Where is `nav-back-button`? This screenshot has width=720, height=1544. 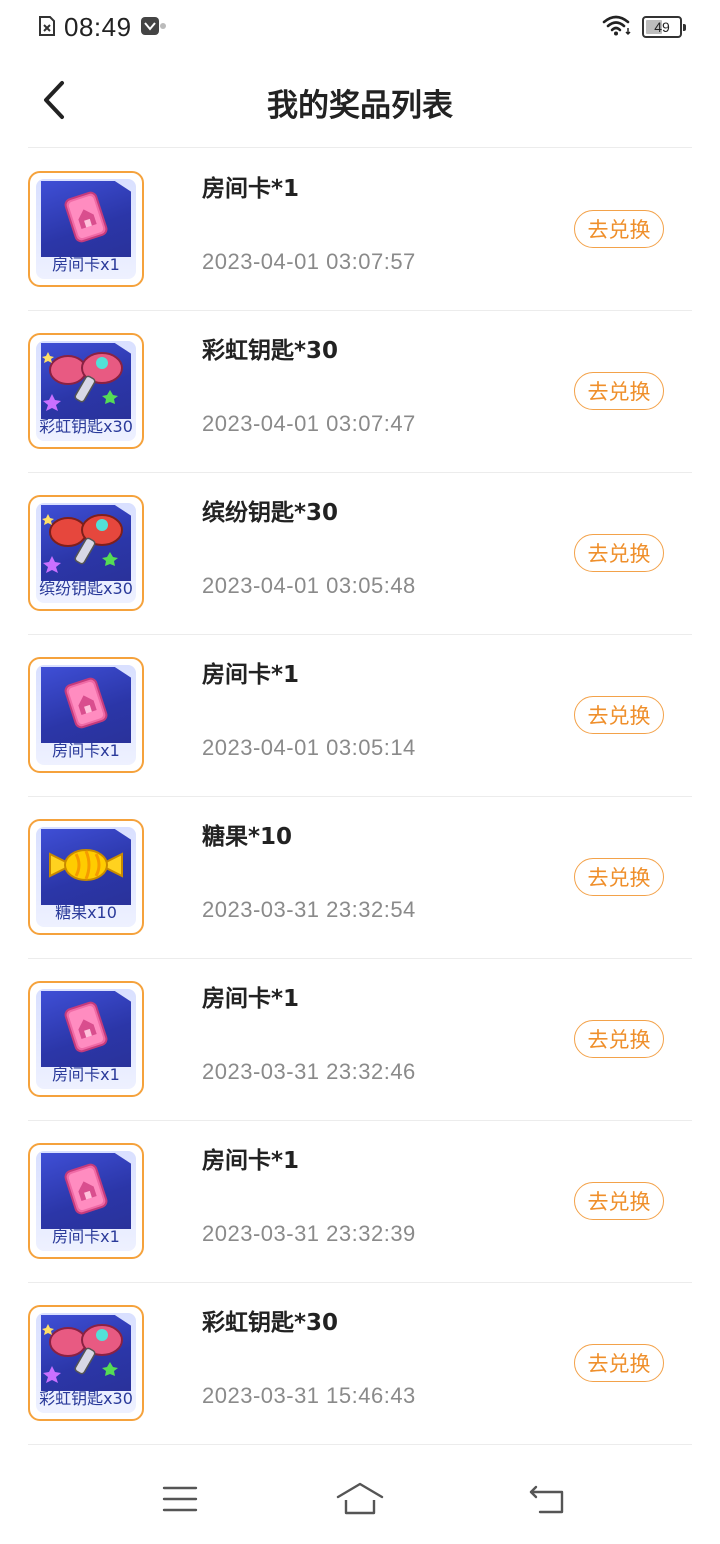
nav-back-button is located at coordinates (548, 1501).